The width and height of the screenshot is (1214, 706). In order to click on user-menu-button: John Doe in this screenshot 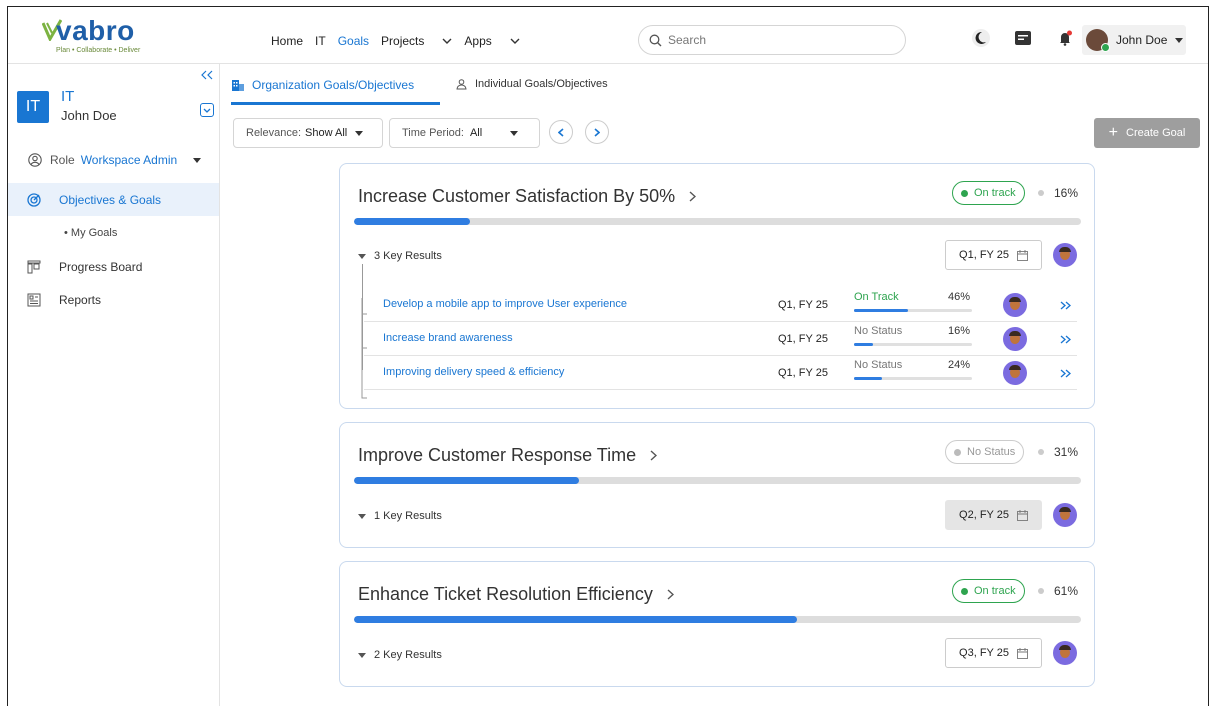, I will do `click(1134, 40)`.